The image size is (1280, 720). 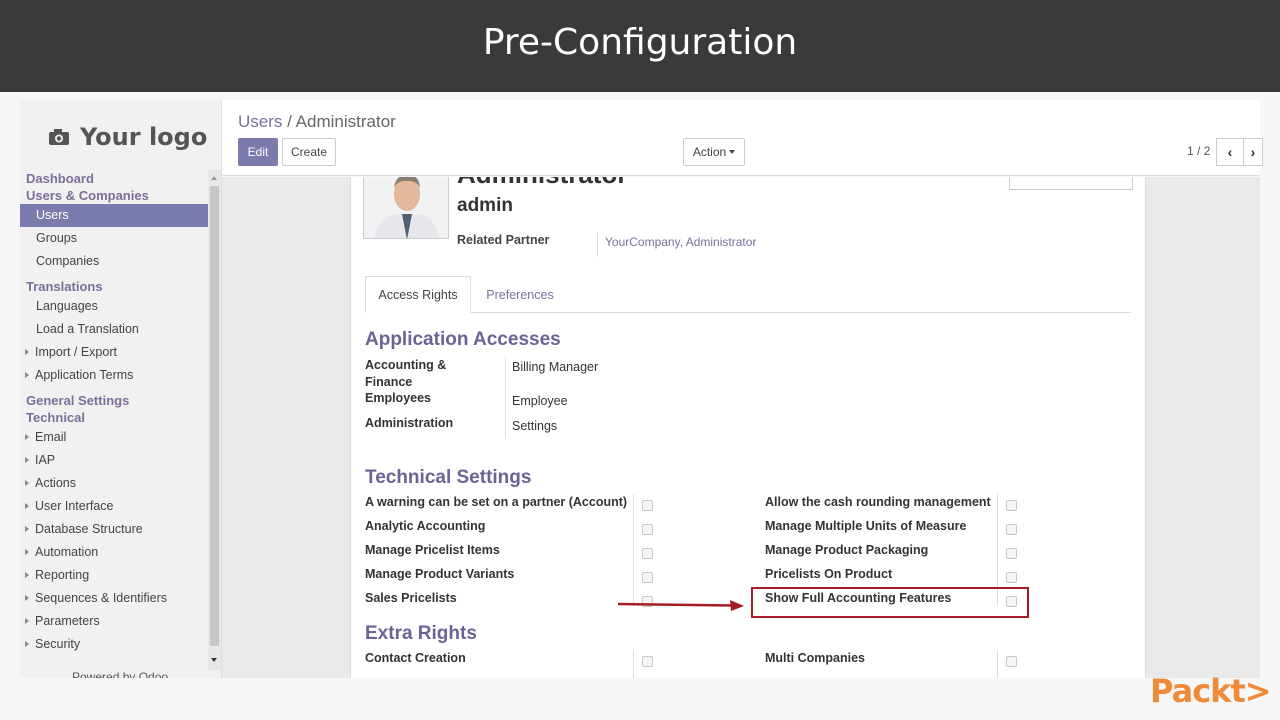 What do you see at coordinates (398, 398) in the screenshot?
I see `employees-label: Employees` at bounding box center [398, 398].